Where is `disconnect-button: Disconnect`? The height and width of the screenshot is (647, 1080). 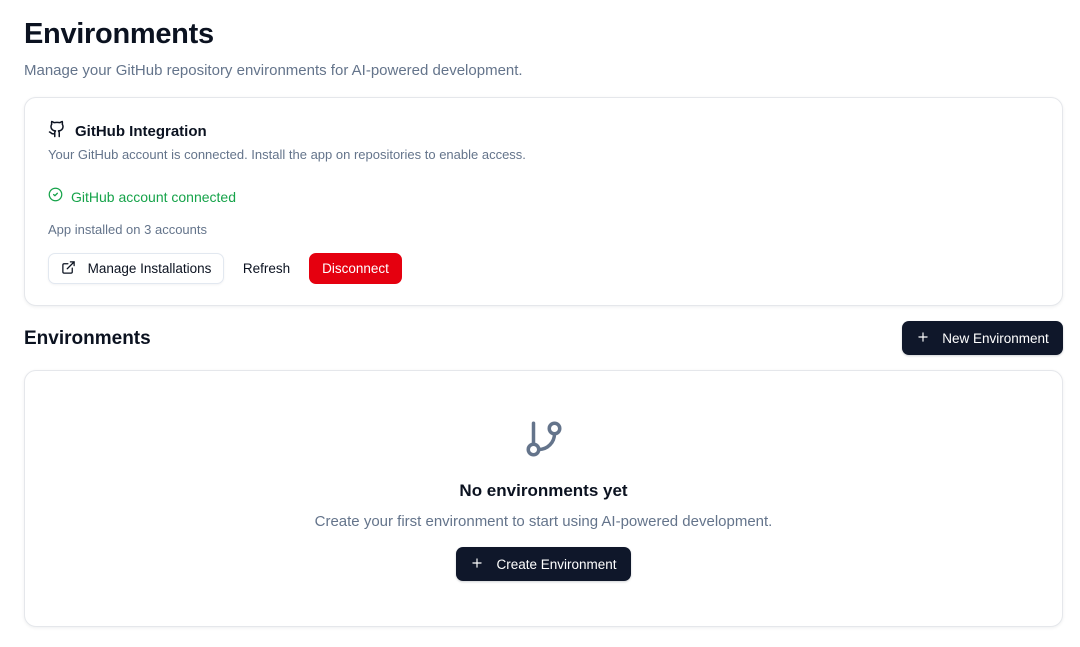 disconnect-button: Disconnect is located at coordinates (355, 268).